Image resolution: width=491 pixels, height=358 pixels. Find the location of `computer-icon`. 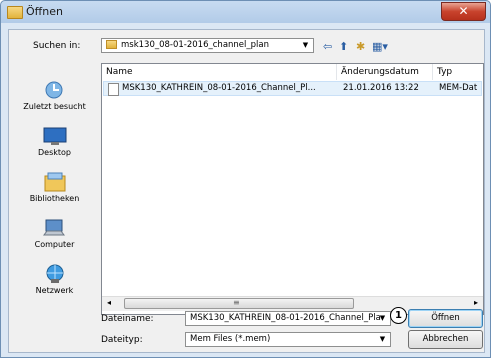

computer-icon is located at coordinates (54, 228).